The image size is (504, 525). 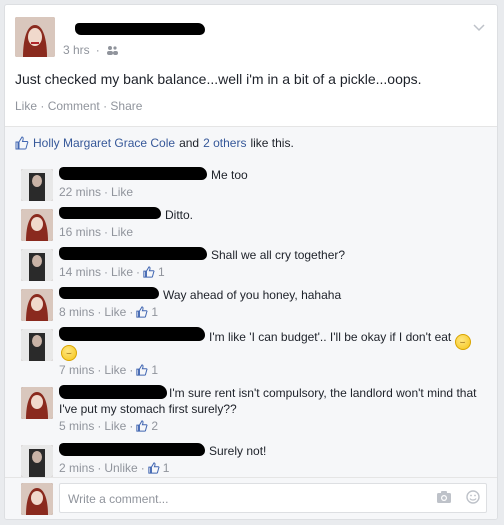 What do you see at coordinates (458, 497) in the screenshot?
I see `composer-icons` at bounding box center [458, 497].